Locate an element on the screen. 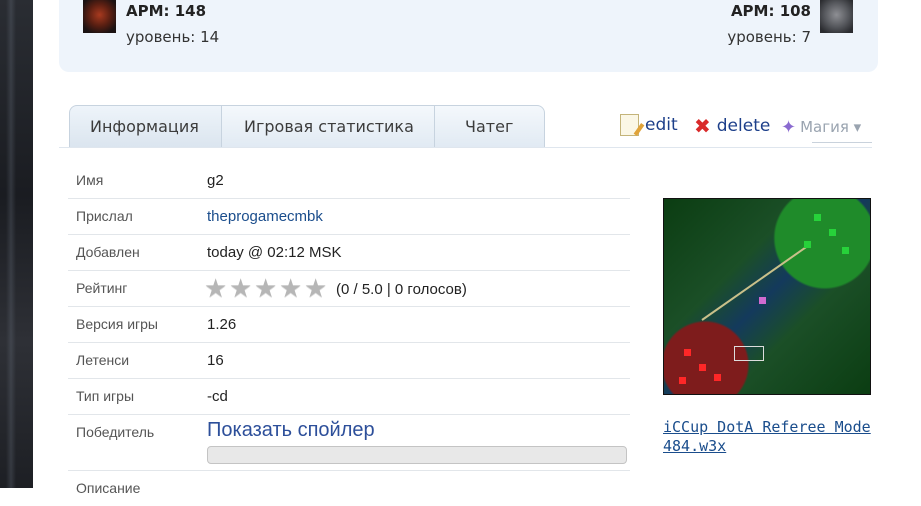  table-row: Имя g2 is located at coordinates (349, 181).